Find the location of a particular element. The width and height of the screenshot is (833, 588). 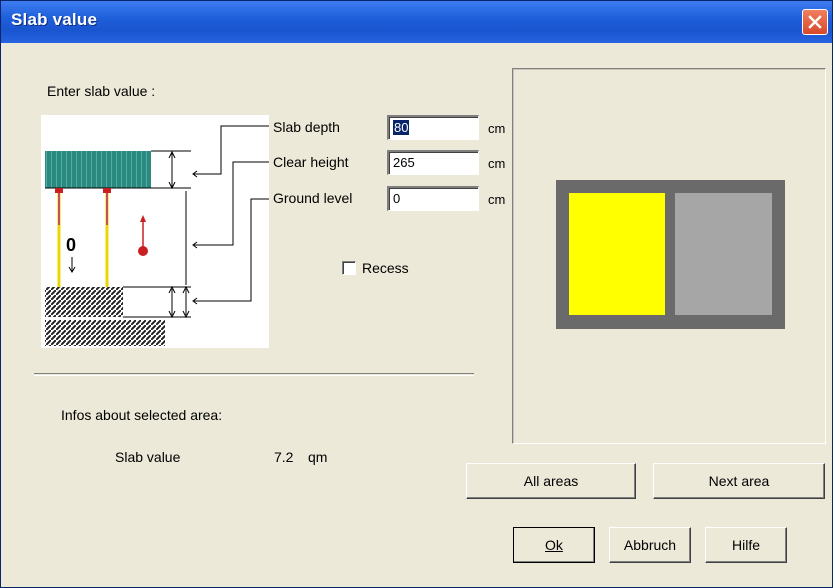

help-label: Hilfe is located at coordinates (745, 545).